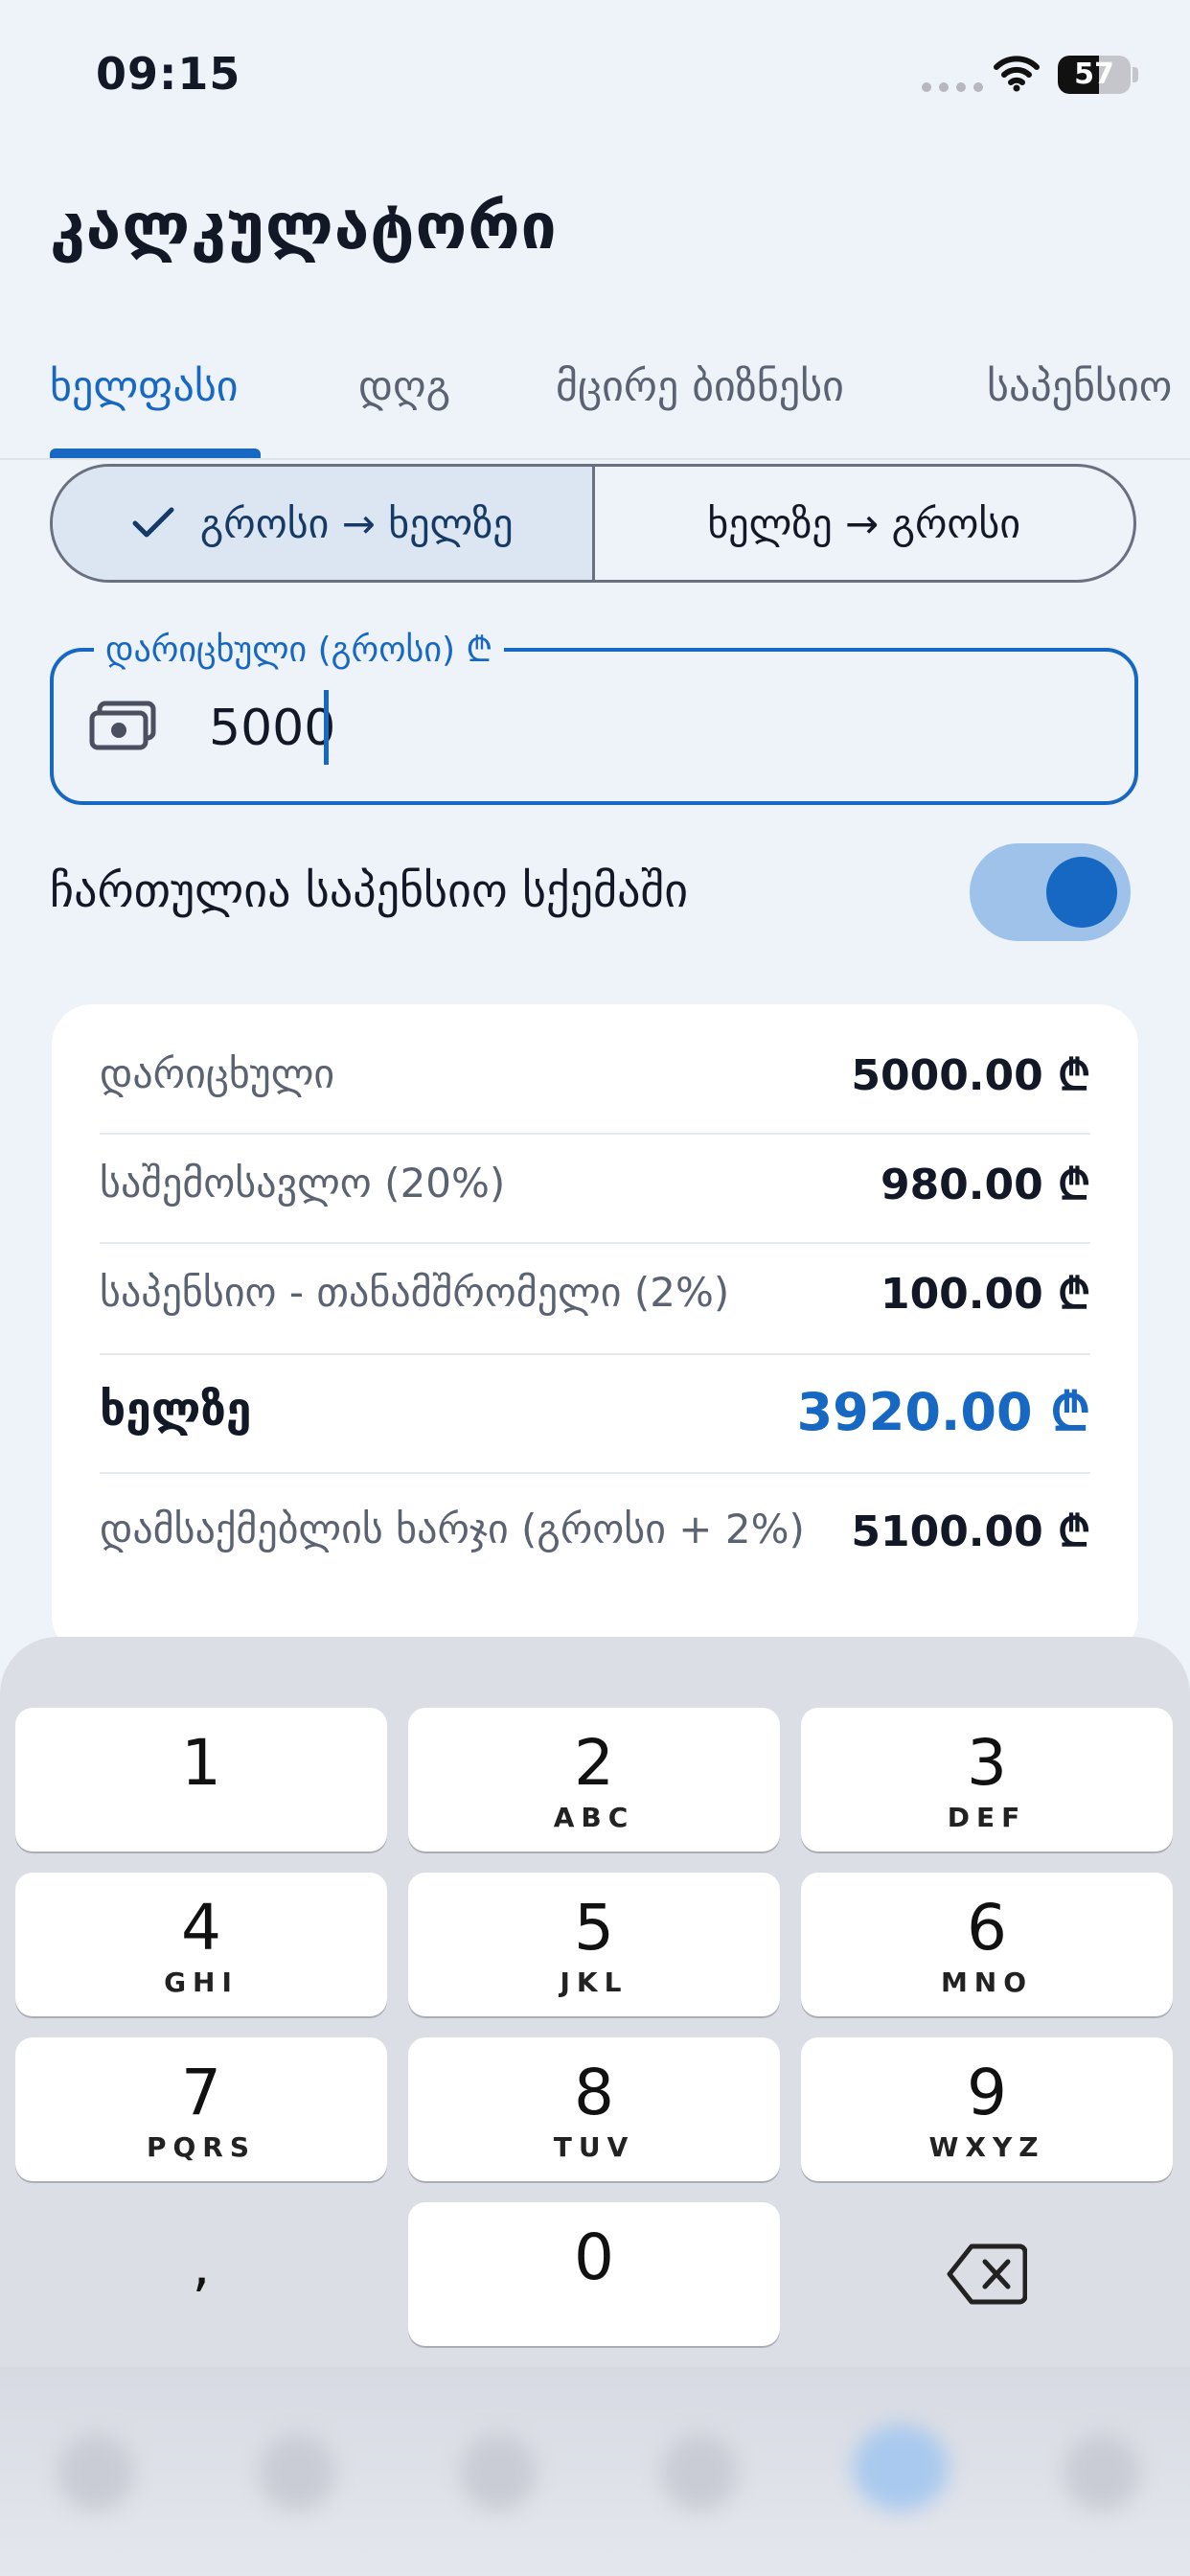 The width and height of the screenshot is (1190, 2576). I want to click on wifi-icon, so click(1017, 75).